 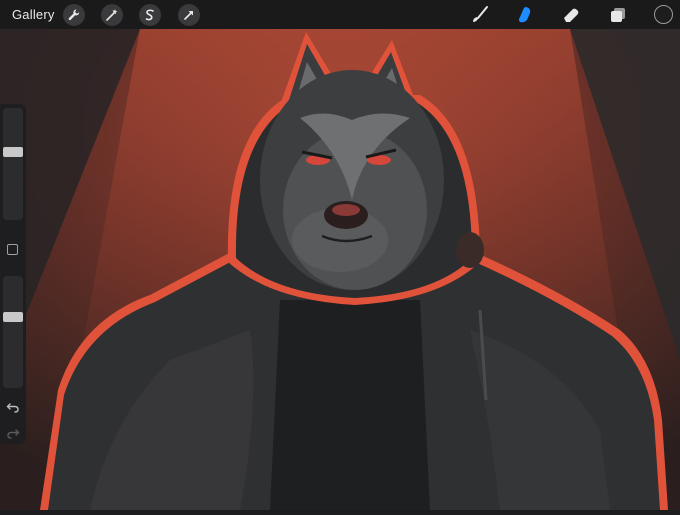 I want to click on brush-size-slider, so click(x=13, y=164).